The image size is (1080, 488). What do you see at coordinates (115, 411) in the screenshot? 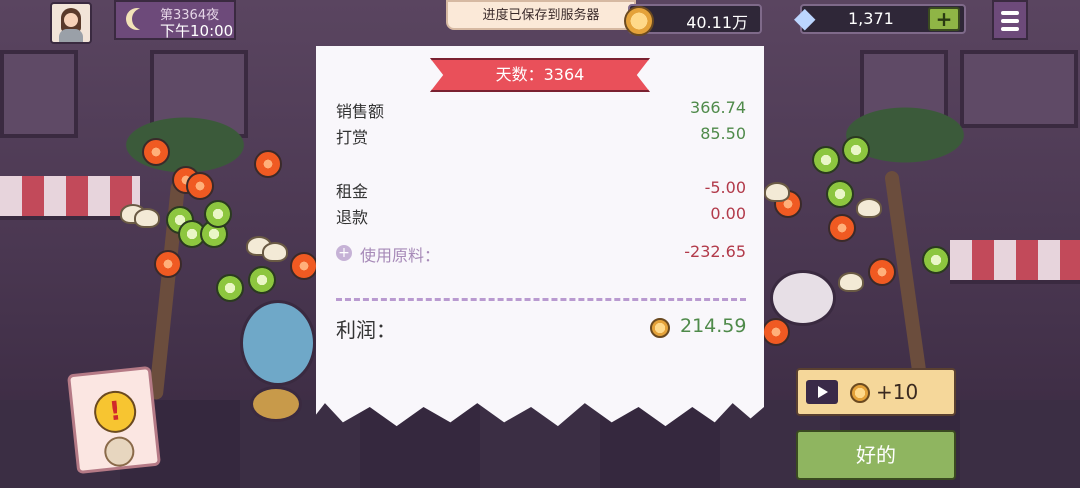
I see `exclamation-alert-icon: !` at bounding box center [115, 411].